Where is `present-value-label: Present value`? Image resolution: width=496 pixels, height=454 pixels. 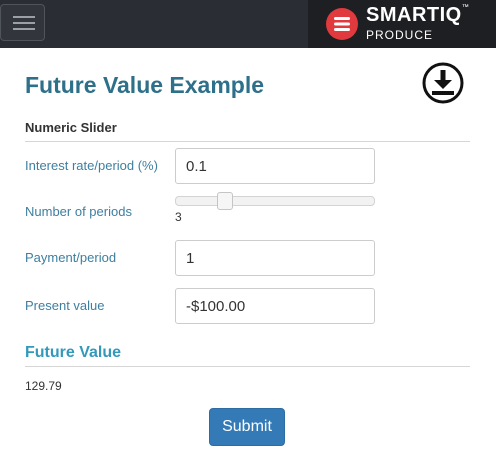 present-value-label: Present value is located at coordinates (65, 305).